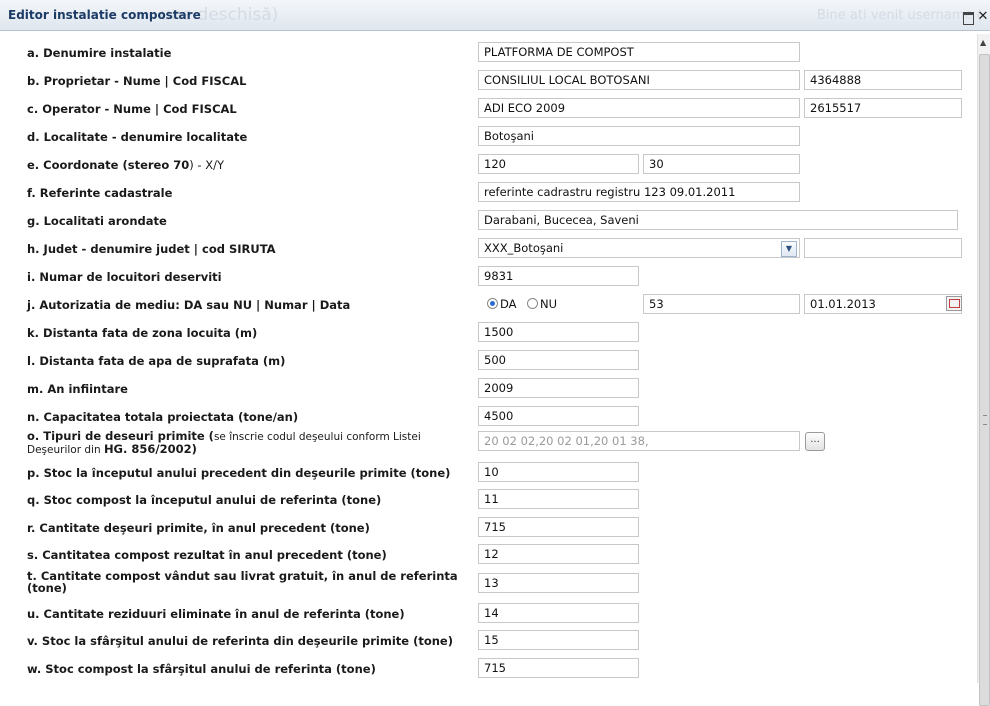  What do you see at coordinates (718, 220) in the screenshot?
I see `input-localitati: Darabani, Bucecea, Saveni` at bounding box center [718, 220].